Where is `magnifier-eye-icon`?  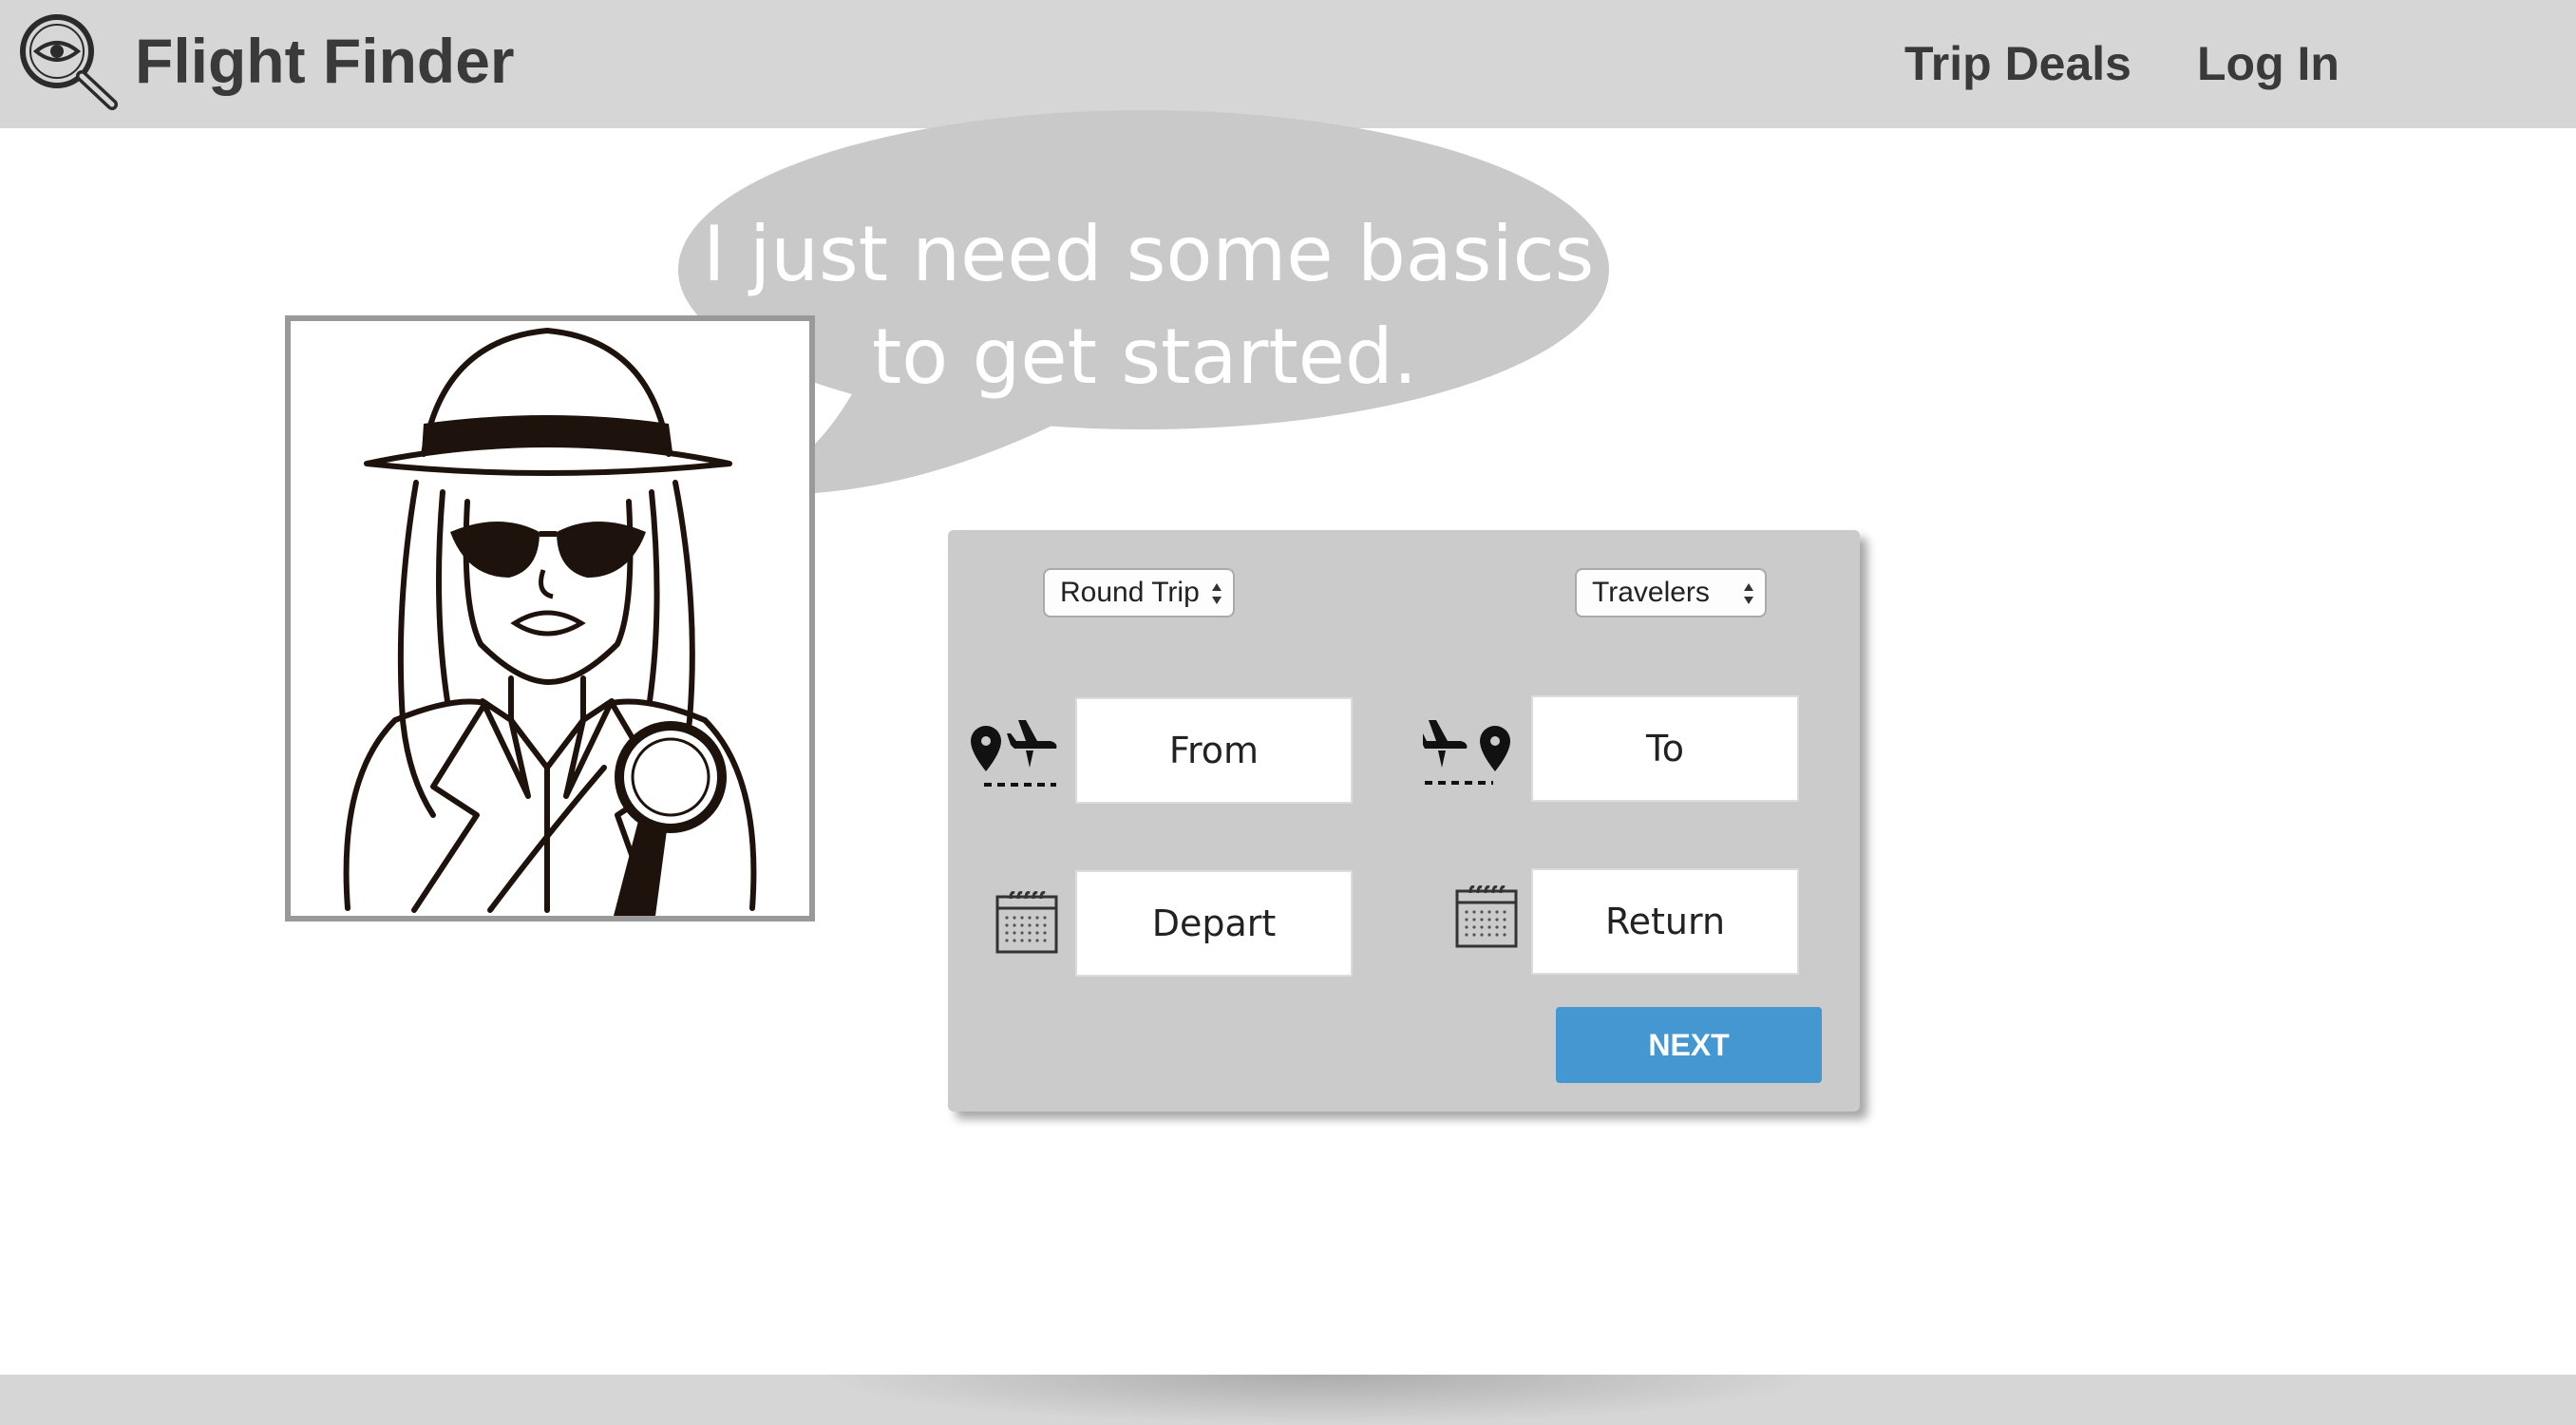 magnifier-eye-icon is located at coordinates (68, 60).